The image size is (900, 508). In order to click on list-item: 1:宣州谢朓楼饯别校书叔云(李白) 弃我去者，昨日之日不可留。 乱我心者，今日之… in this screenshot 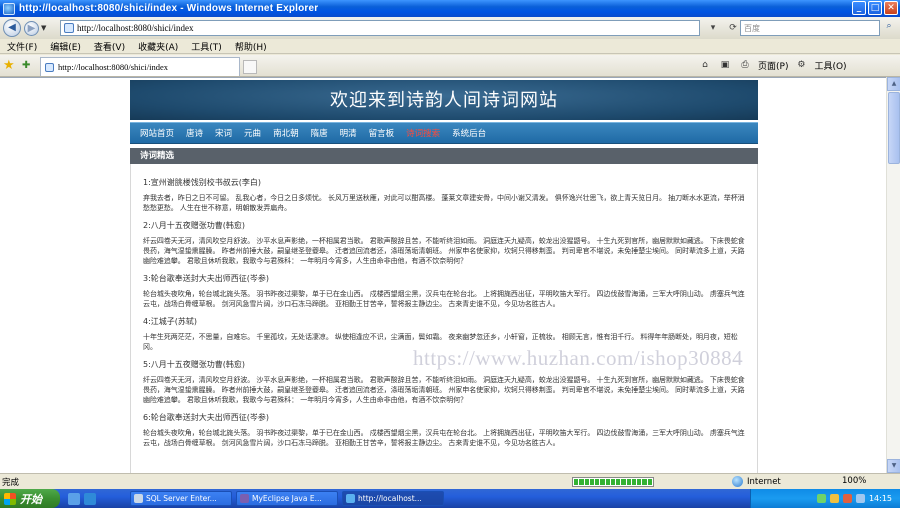, I will do `click(444, 195)`.